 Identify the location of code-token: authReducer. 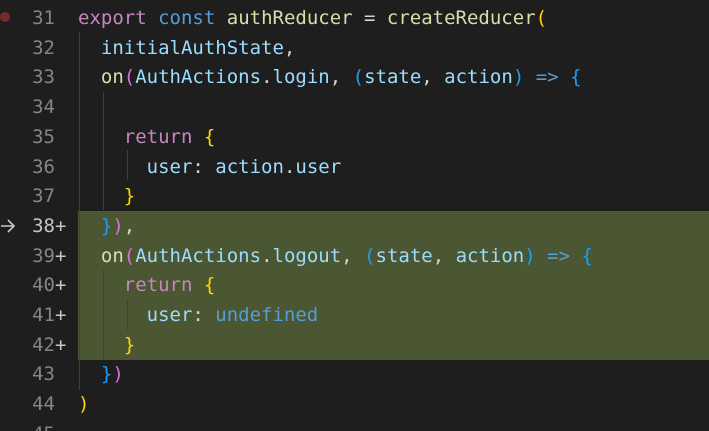
(289, 18).